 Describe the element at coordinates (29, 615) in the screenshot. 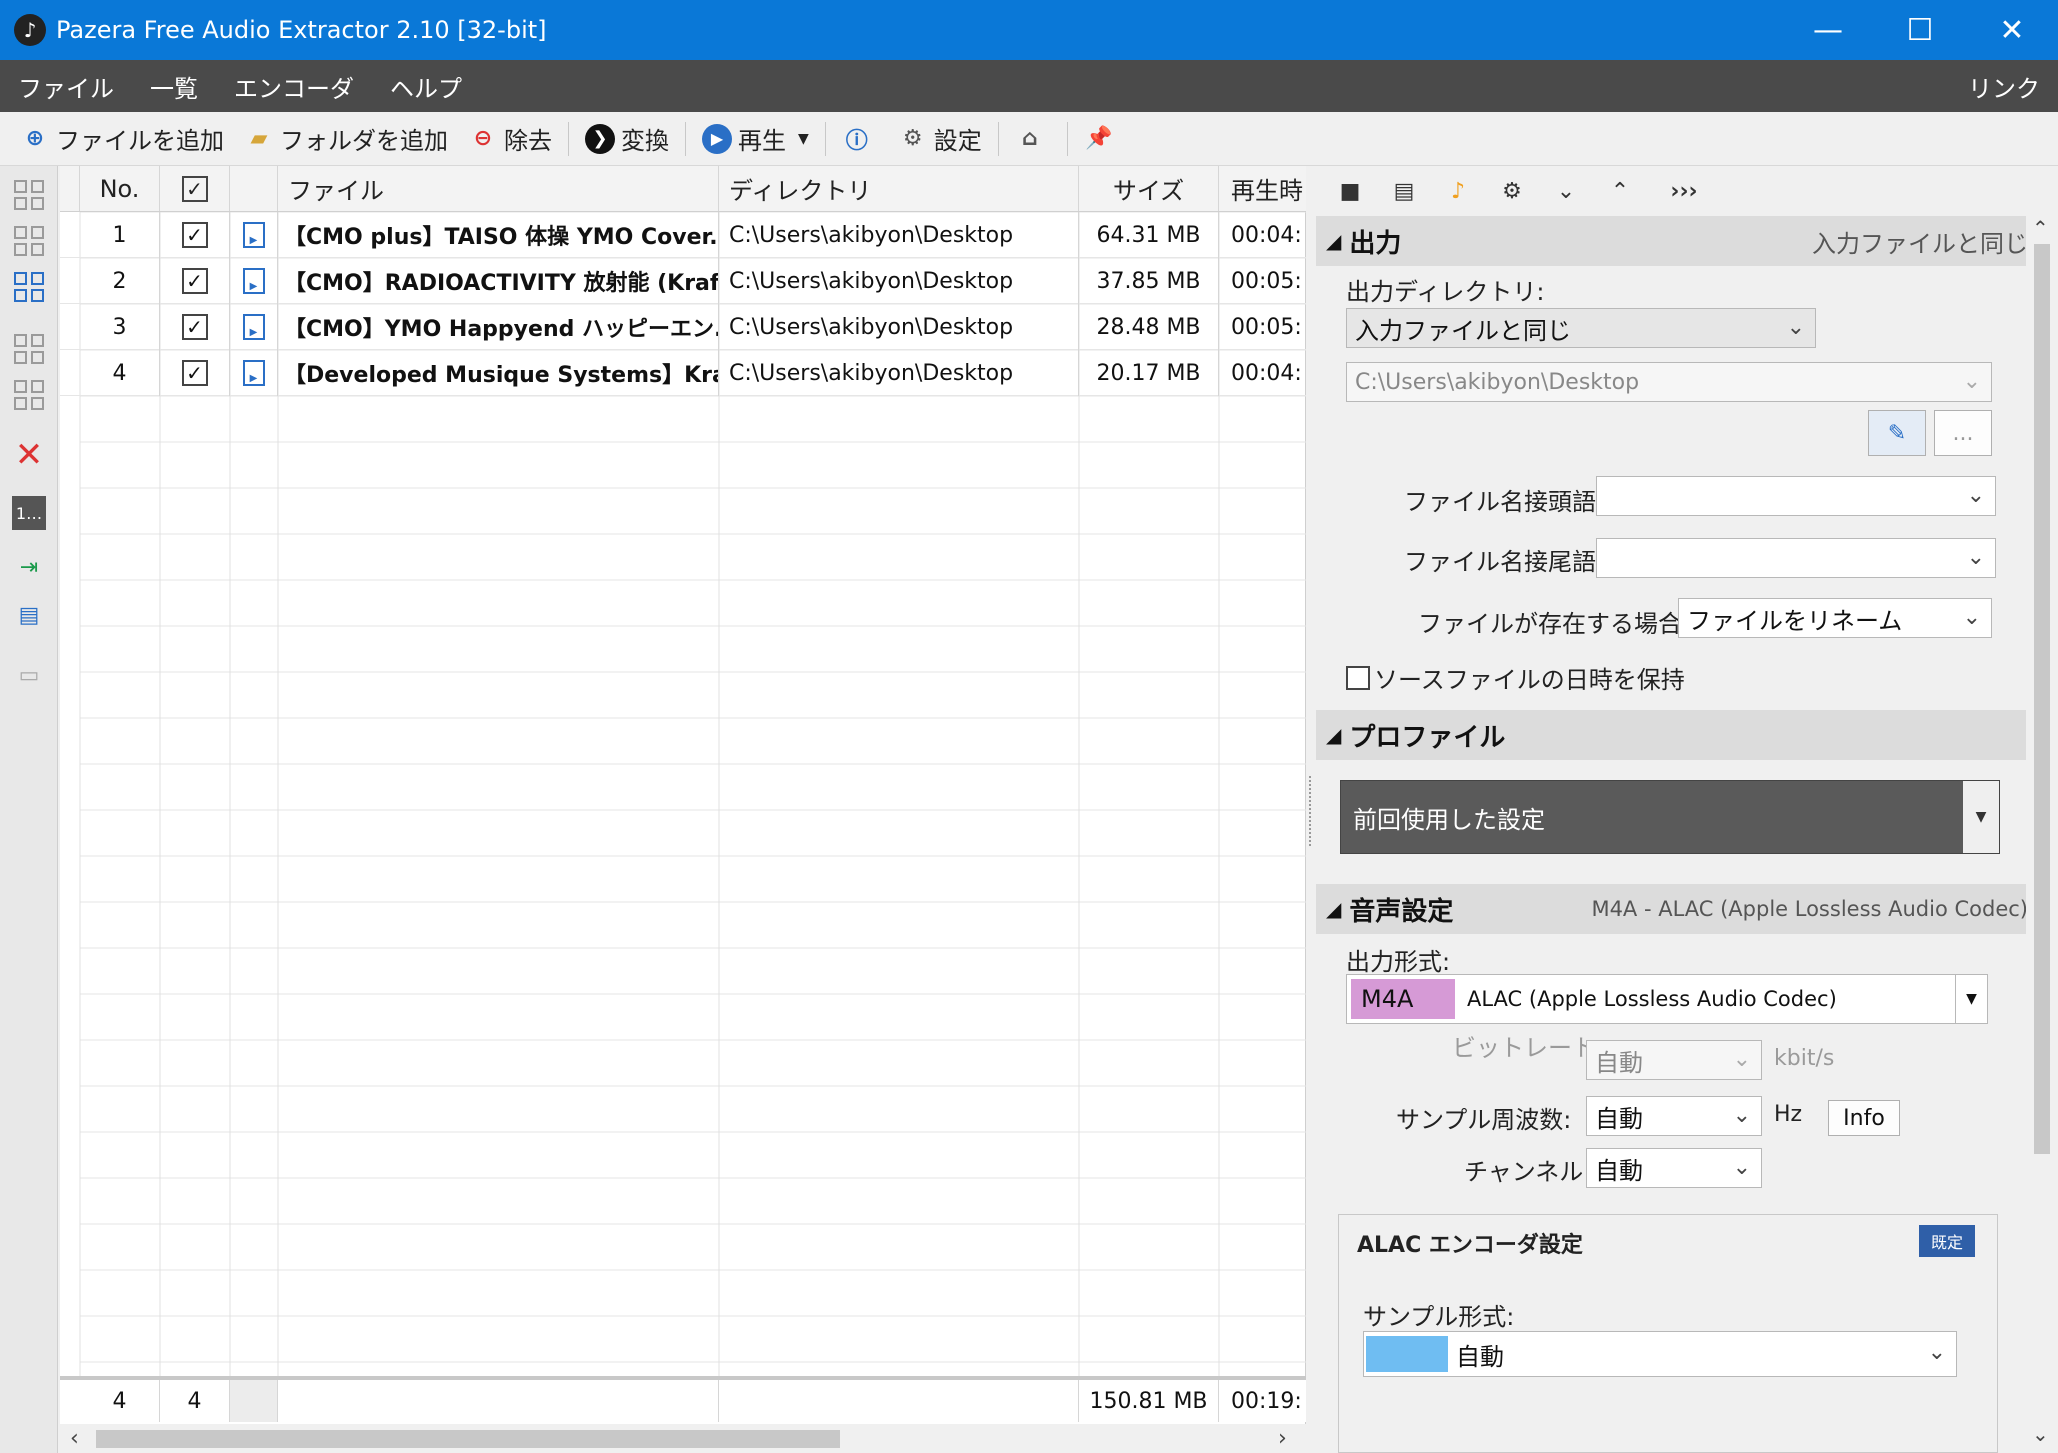

I see `export-list-icon: ▤` at that location.